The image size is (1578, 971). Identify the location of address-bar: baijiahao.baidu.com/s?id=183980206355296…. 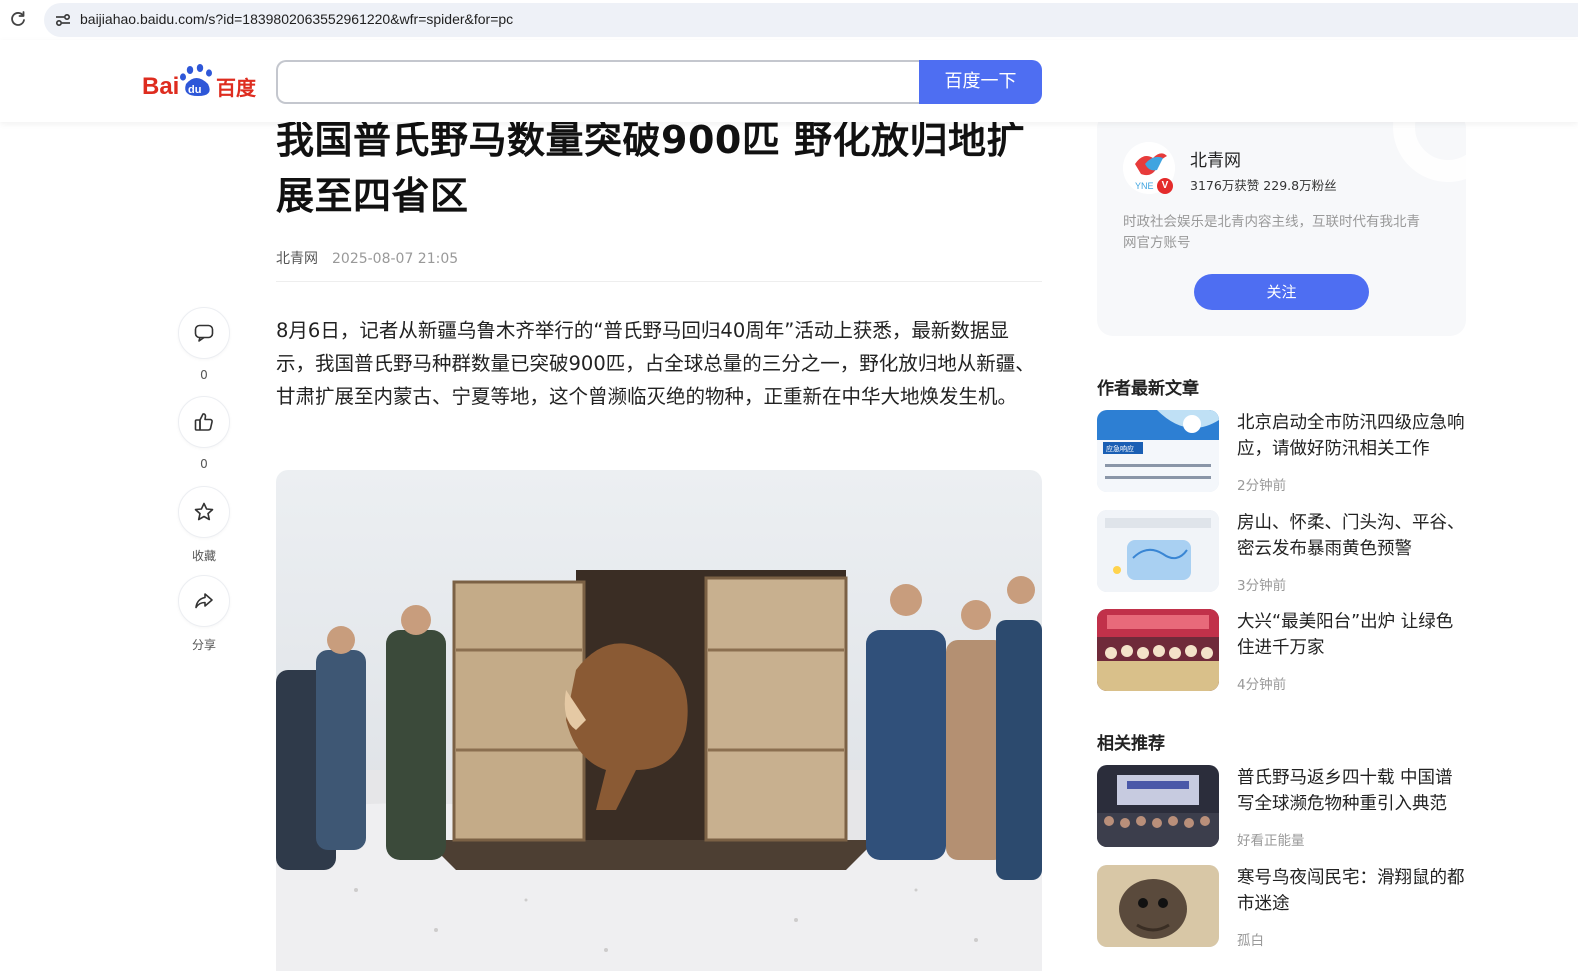
(811, 20).